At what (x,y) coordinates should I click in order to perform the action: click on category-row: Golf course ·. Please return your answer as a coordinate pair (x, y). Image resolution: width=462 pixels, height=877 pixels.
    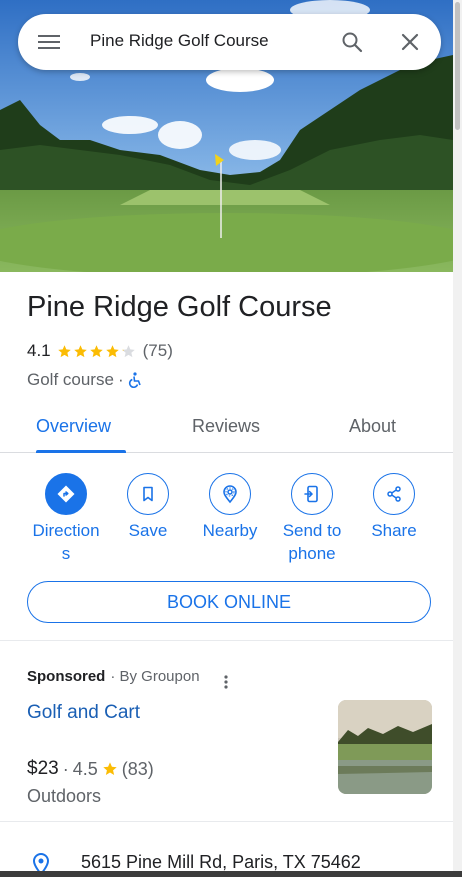
    Looking at the image, I should click on (84, 380).